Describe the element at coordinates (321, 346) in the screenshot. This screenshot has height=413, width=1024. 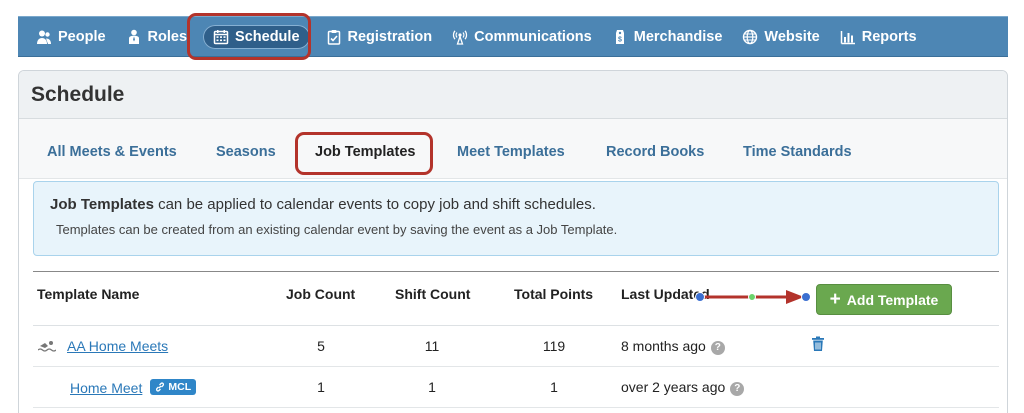
I see `job-count-cell: 5` at that location.